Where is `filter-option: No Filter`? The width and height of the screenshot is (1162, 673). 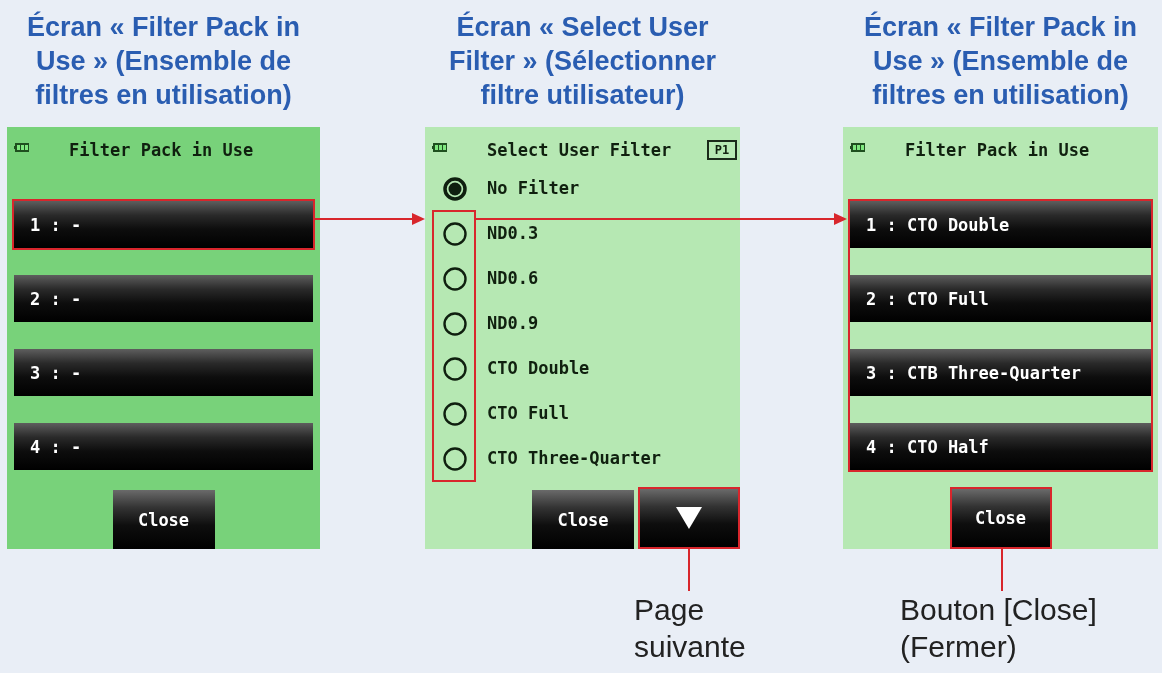
filter-option: No Filter is located at coordinates (582, 188).